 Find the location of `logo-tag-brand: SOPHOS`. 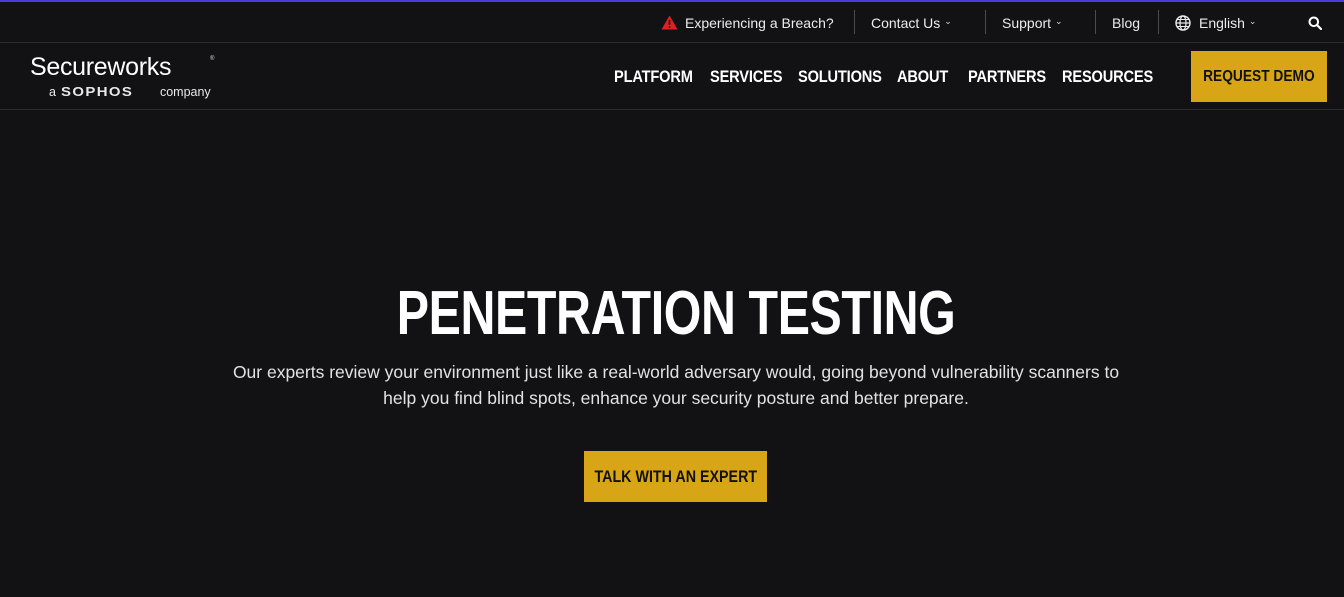

logo-tag-brand: SOPHOS is located at coordinates (97, 91).